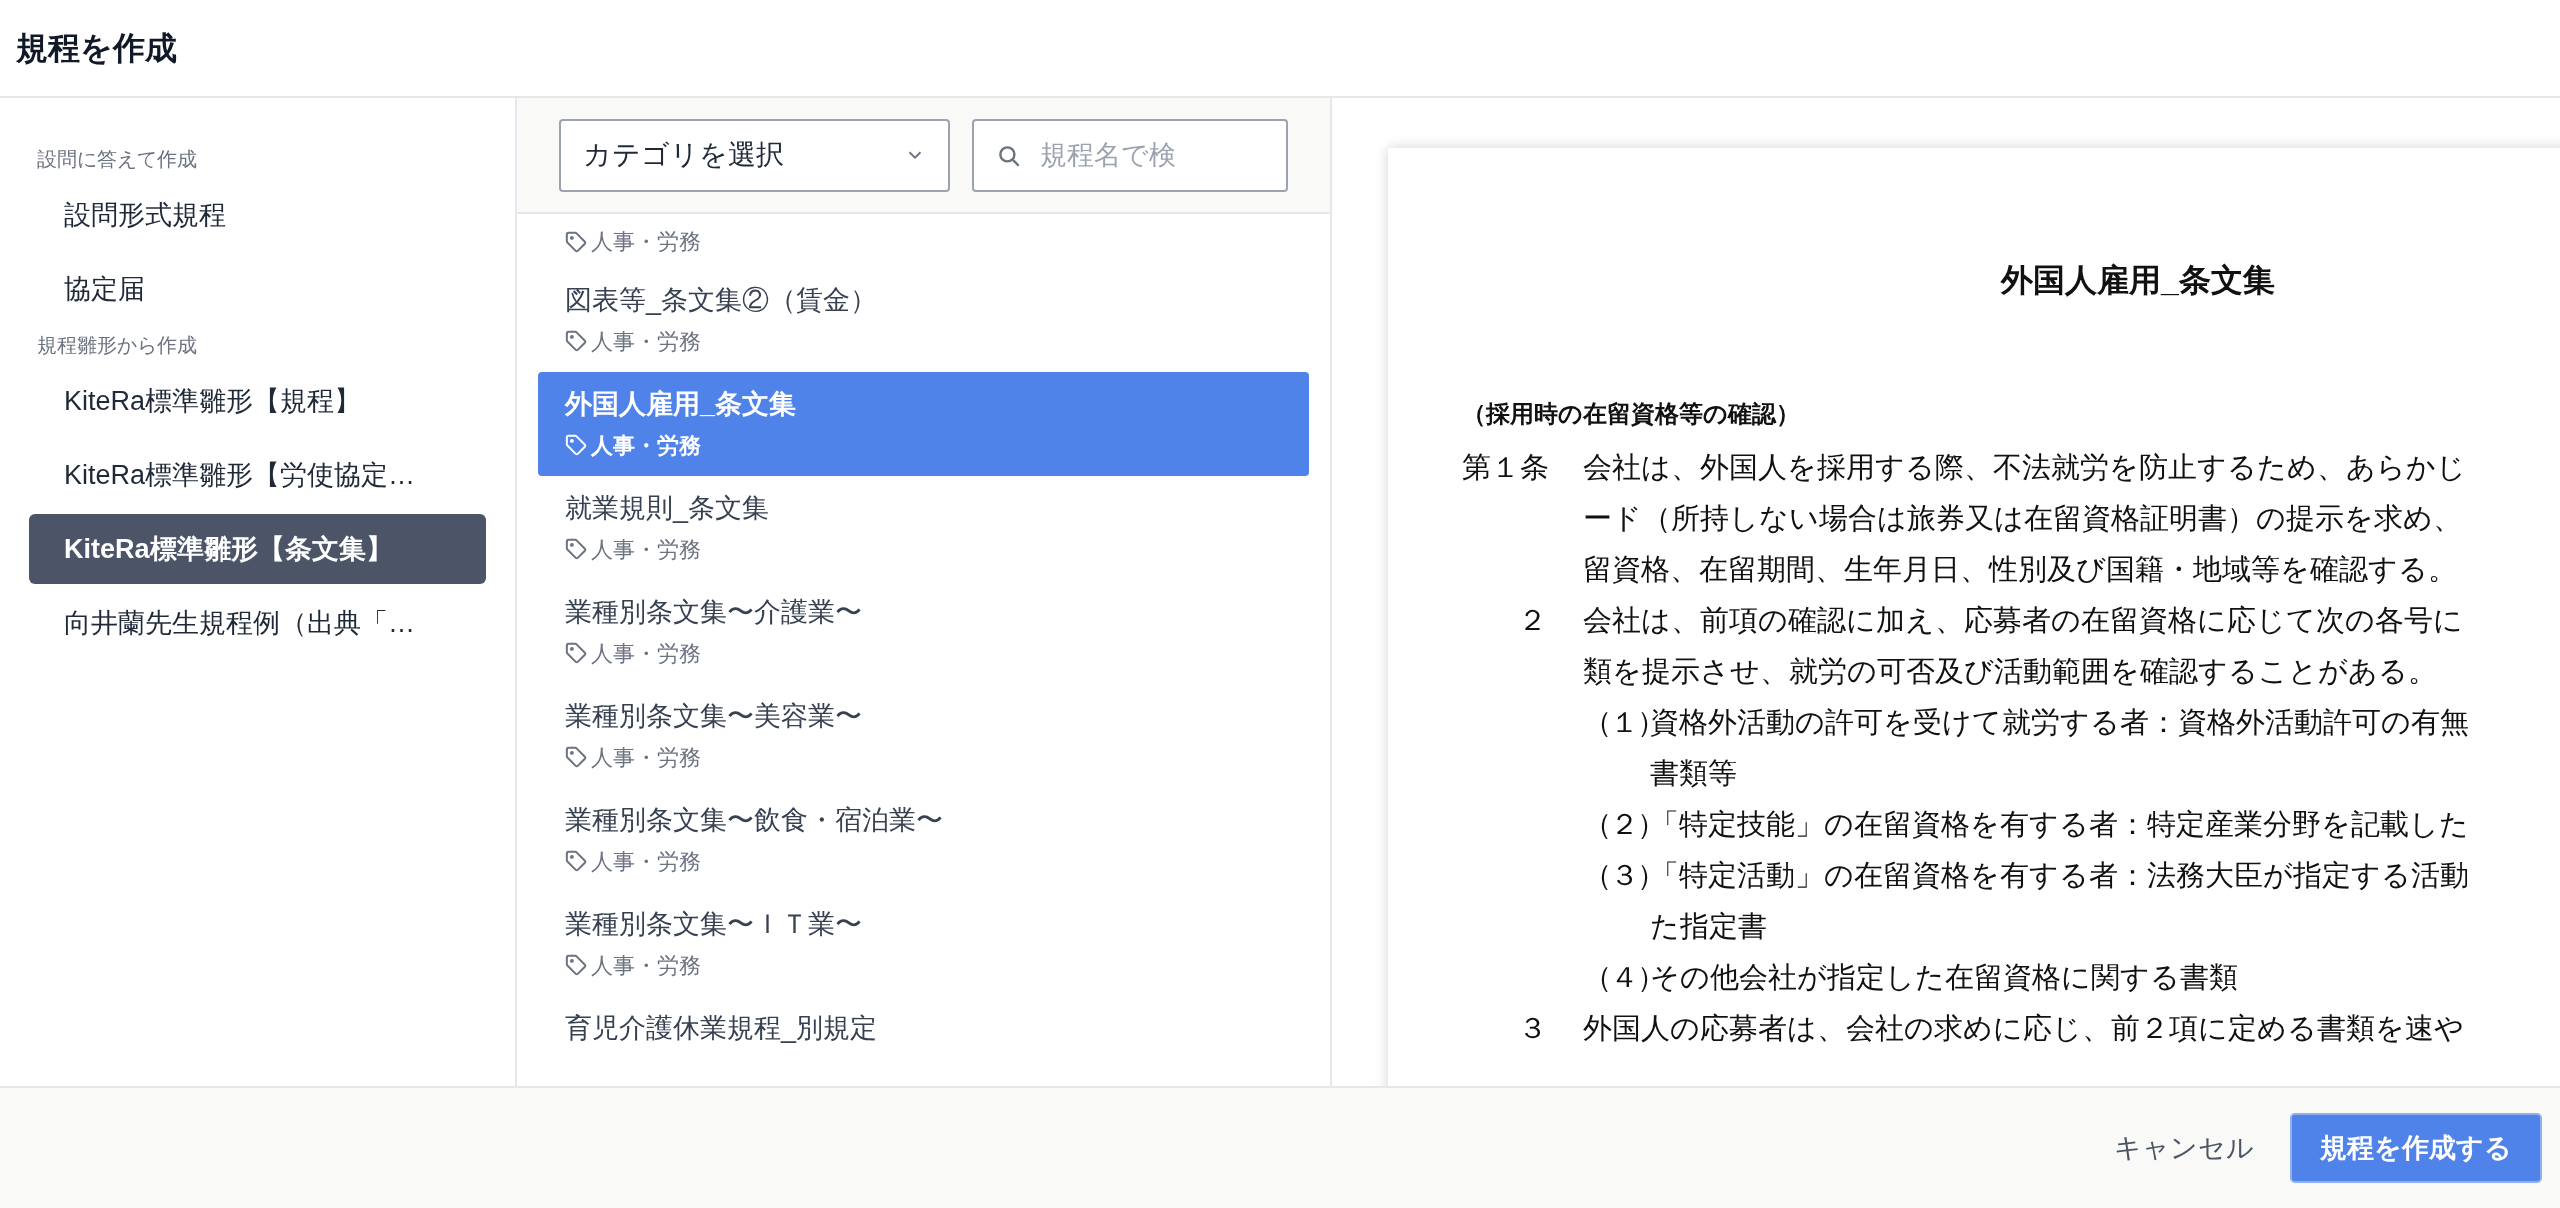  What do you see at coordinates (2059, 722) in the screenshot?
I see `item-text: 資格外活動の許可を受けて就労する者：資格外活動許可の有無` at bounding box center [2059, 722].